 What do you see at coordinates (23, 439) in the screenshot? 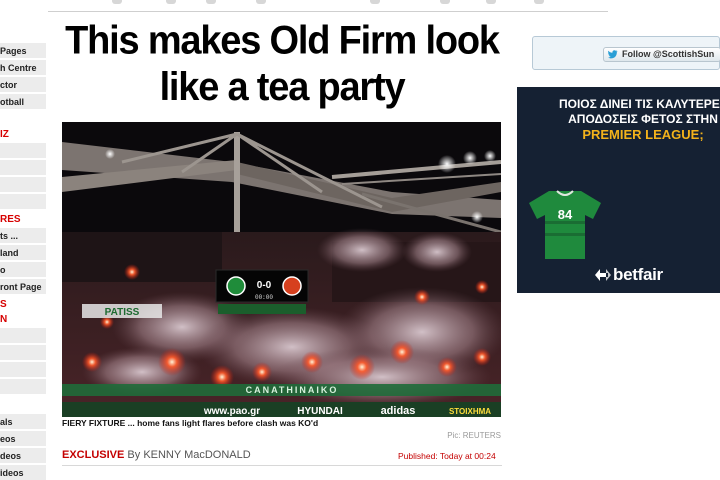
I see `sidebar-nav-item-video-1: eos` at bounding box center [23, 439].